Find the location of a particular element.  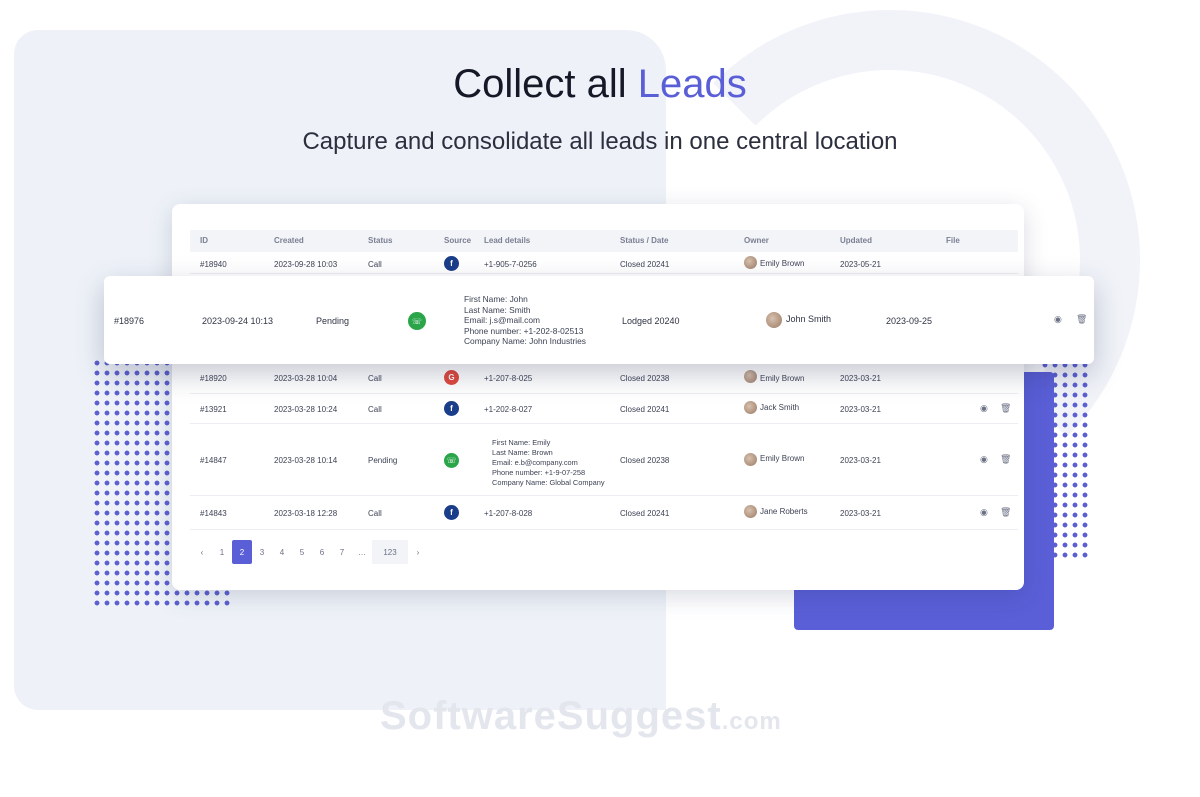

detail-company: Company Name: Global Company is located at coordinates (548, 482).